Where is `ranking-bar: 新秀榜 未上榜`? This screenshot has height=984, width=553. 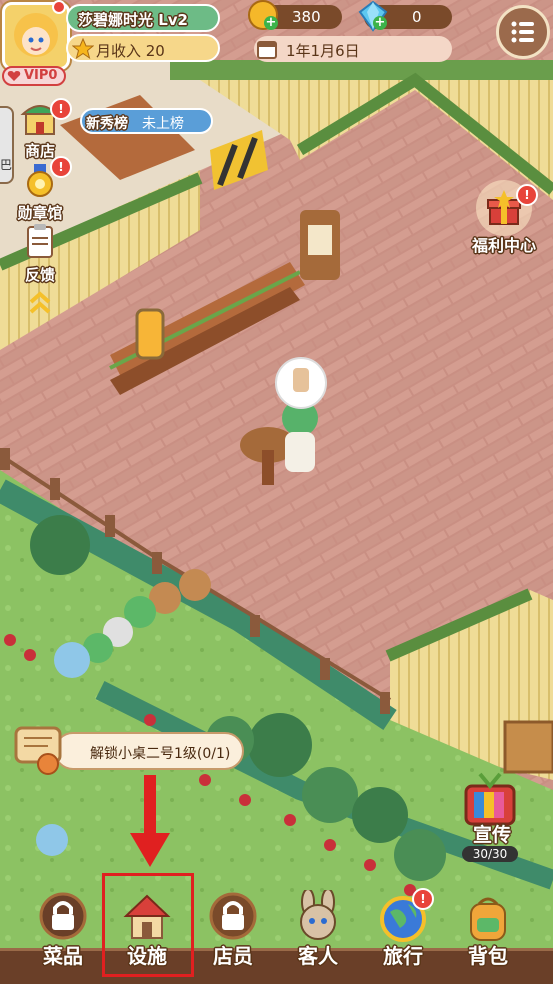
ranking-bar: 新秀榜 未上榜 is located at coordinates (146, 121).